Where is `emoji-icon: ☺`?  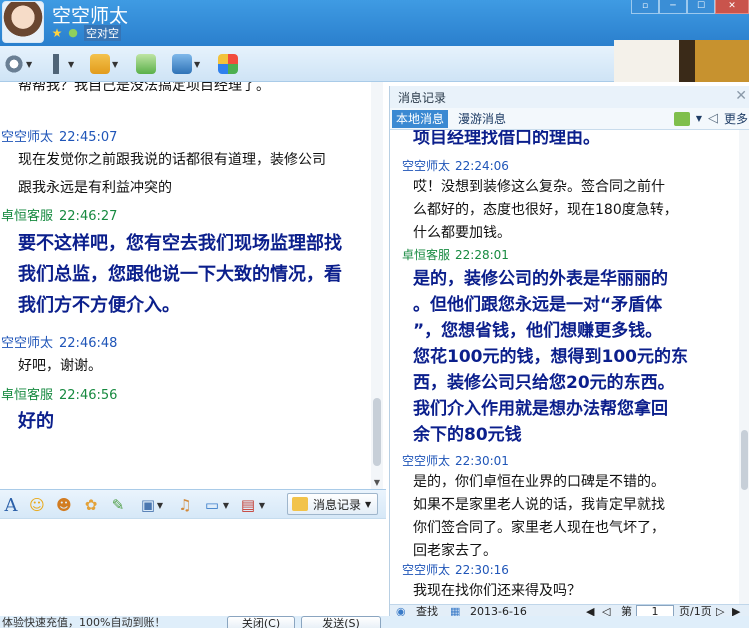 emoji-icon: ☺ is located at coordinates (37, 505).